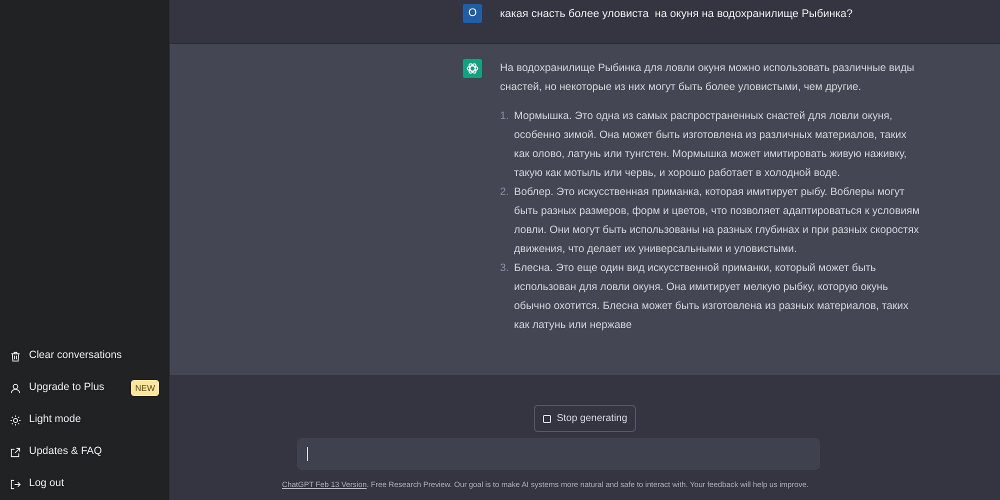  What do you see at coordinates (585, 418) in the screenshot?
I see `stop-generating-button: Stop generating` at bounding box center [585, 418].